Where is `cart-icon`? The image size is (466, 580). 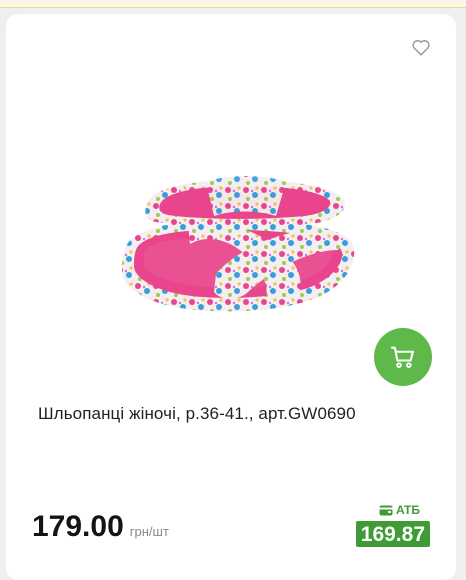
cart-icon is located at coordinates (402, 357).